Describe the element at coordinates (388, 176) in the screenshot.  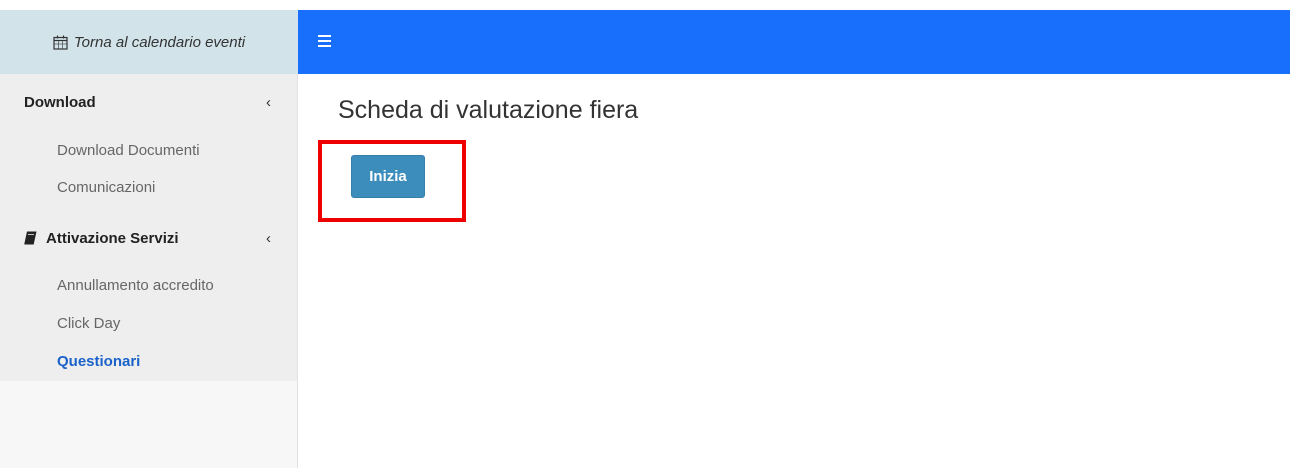
I see `start-button: Inizia` at that location.